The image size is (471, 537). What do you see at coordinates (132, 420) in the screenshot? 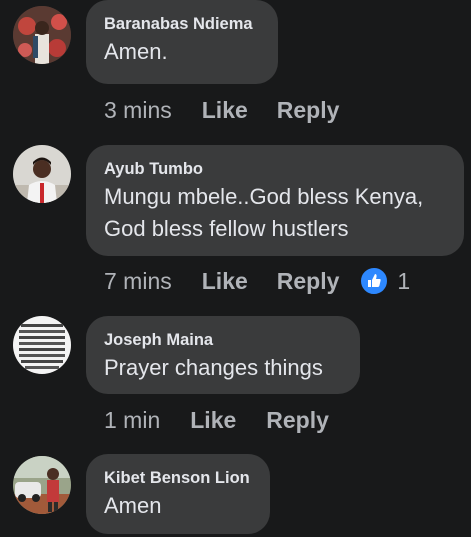
I see `comment-timestamp: 1 min` at bounding box center [132, 420].